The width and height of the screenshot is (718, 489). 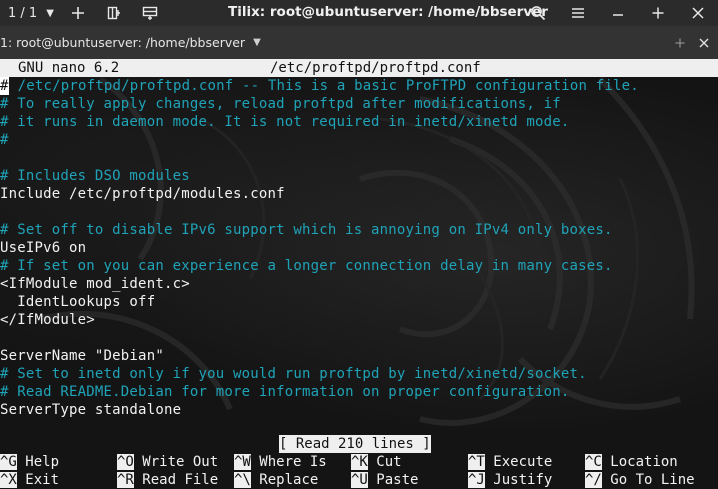 I want to click on editor-line: Include /etc/proftpd/modules.conf, so click(x=142, y=194).